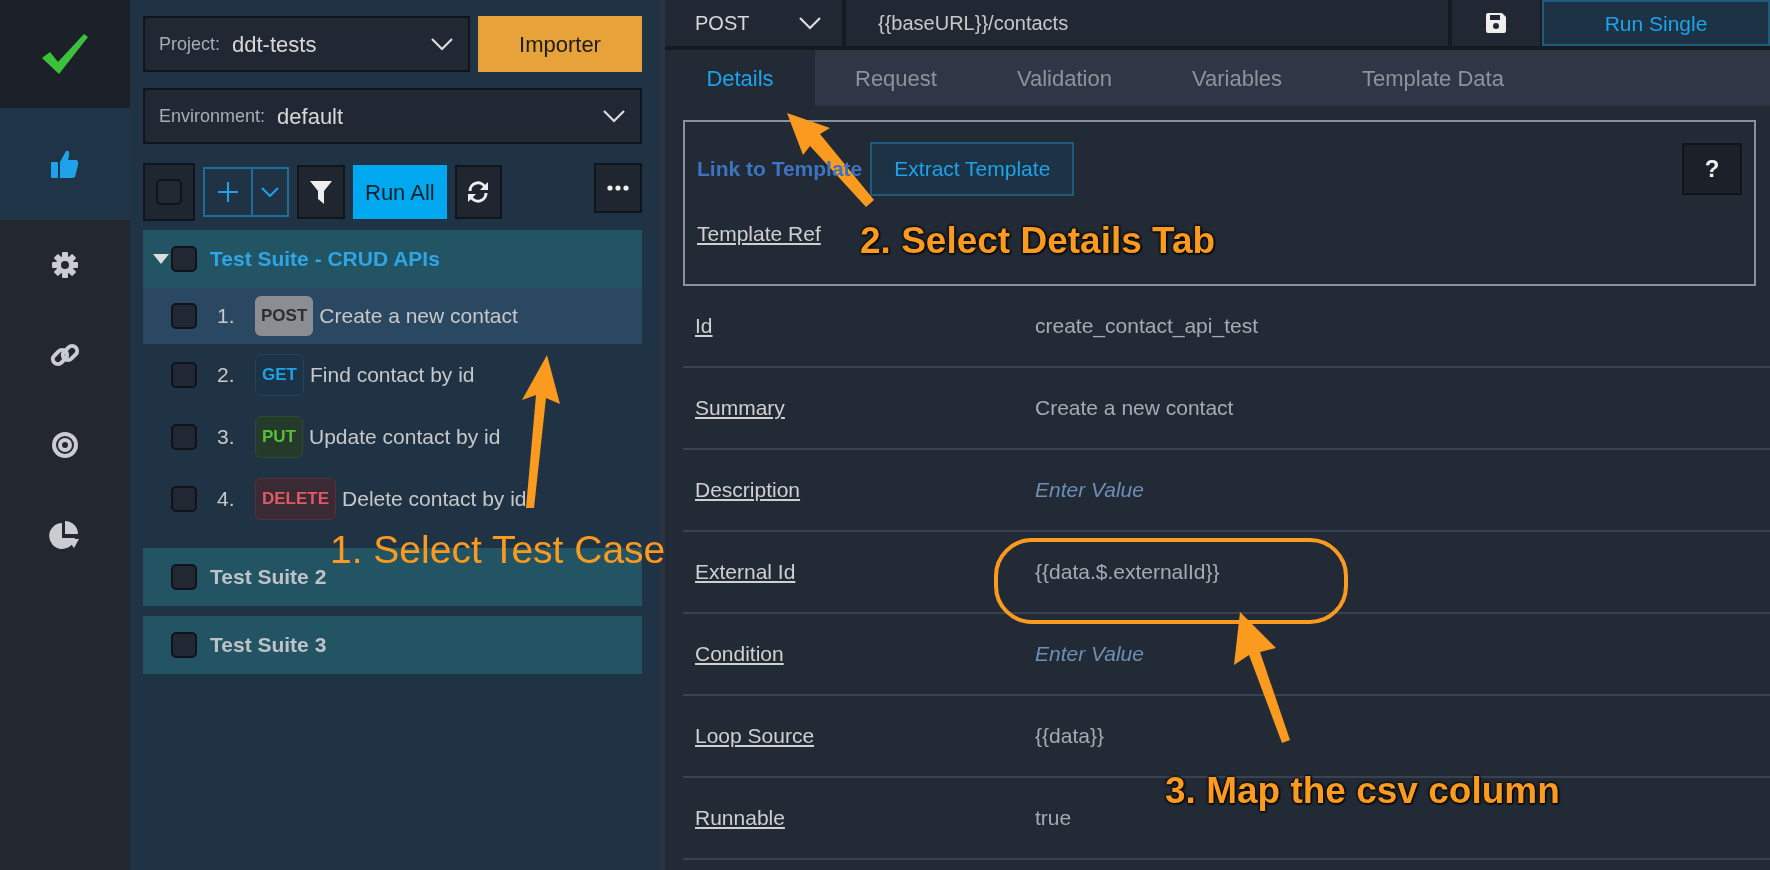 The width and height of the screenshot is (1770, 870). Describe the element at coordinates (296, 499) in the screenshot. I see `method-badge: DELETE` at that location.